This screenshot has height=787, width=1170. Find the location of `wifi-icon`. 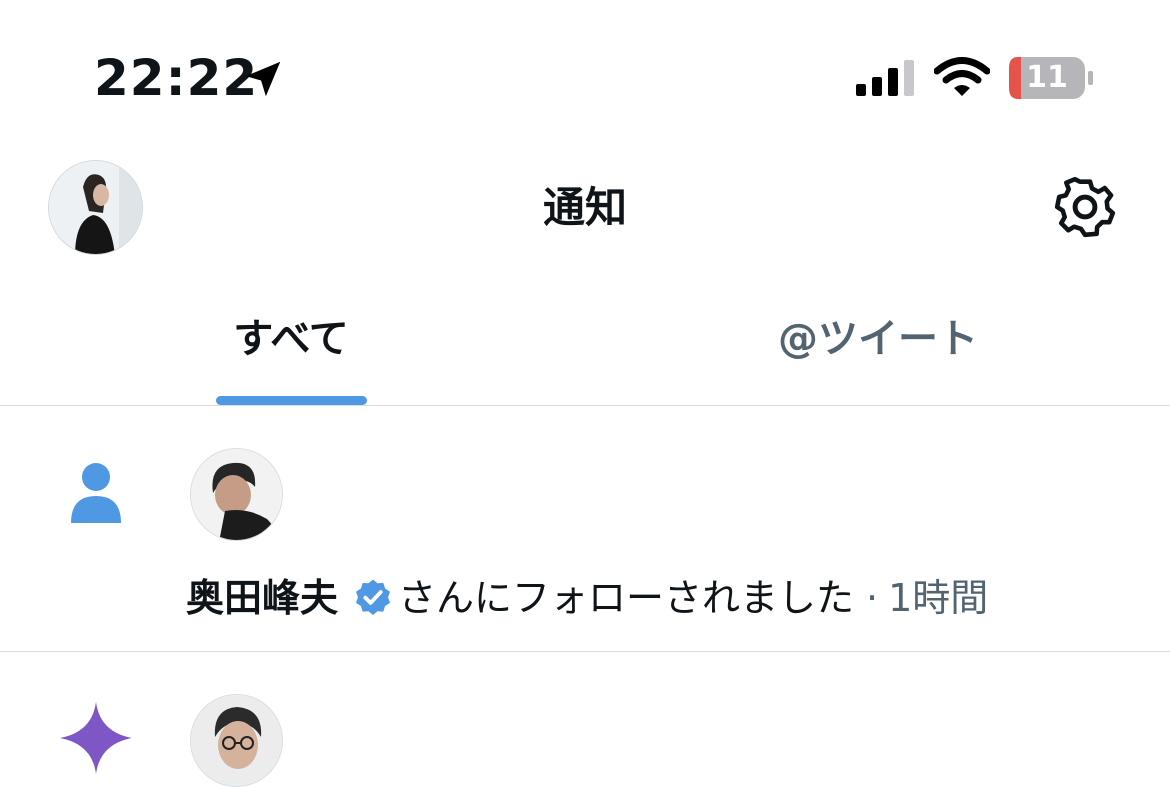

wifi-icon is located at coordinates (962, 76).